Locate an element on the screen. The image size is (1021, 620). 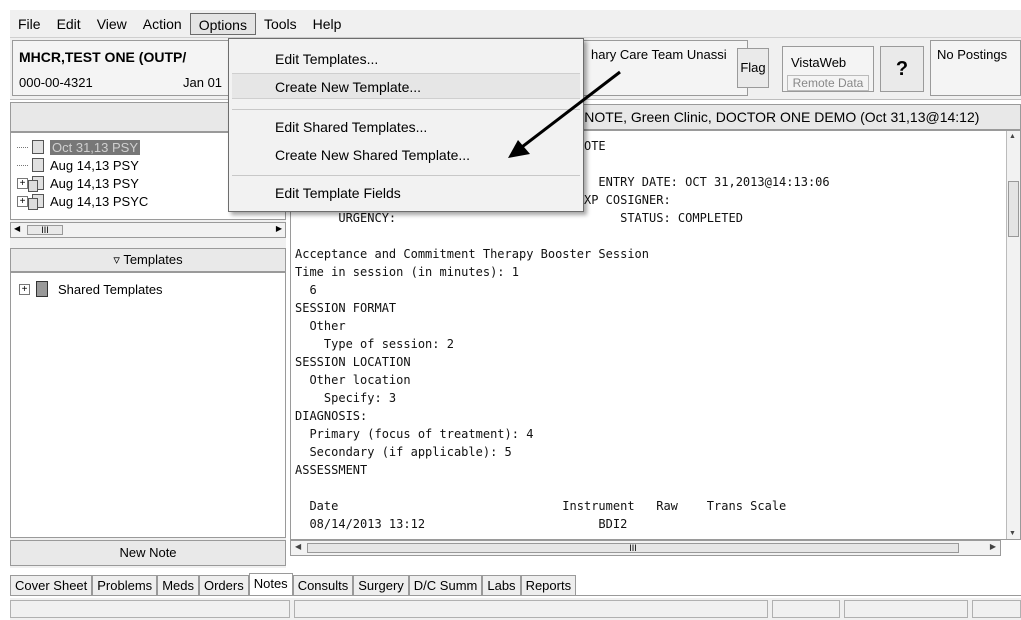
menu-edit: Edit is located at coordinates (69, 24).